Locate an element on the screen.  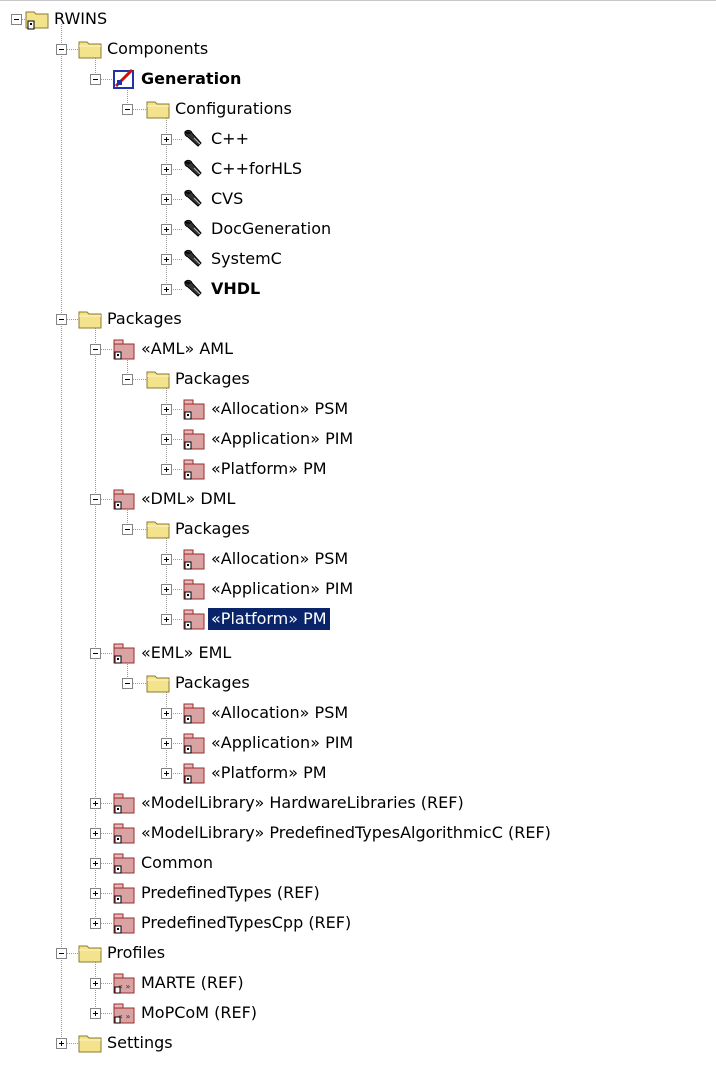
tree-row-rwins: RWINS is located at coordinates (358, 19).